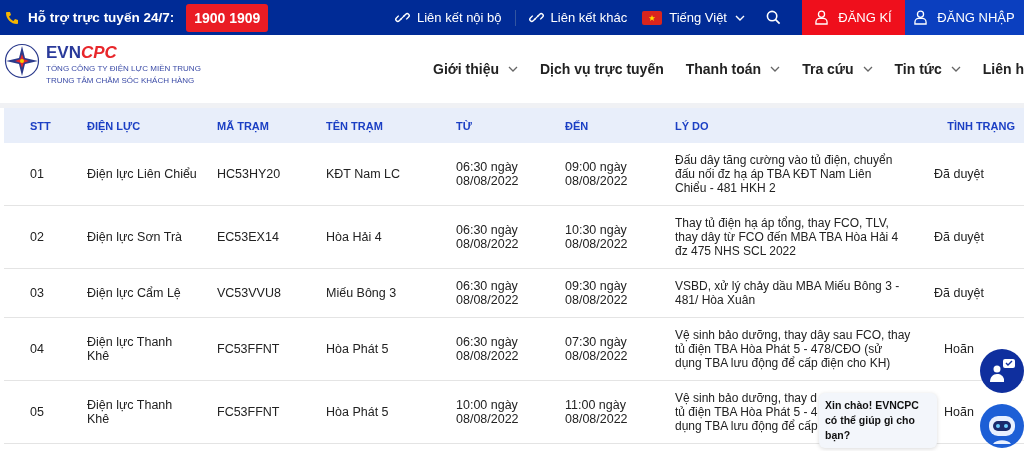 The image size is (1024, 451). Describe the element at coordinates (602, 69) in the screenshot. I see `nav-menu-item: Dịch vụ trực tuyến` at that location.